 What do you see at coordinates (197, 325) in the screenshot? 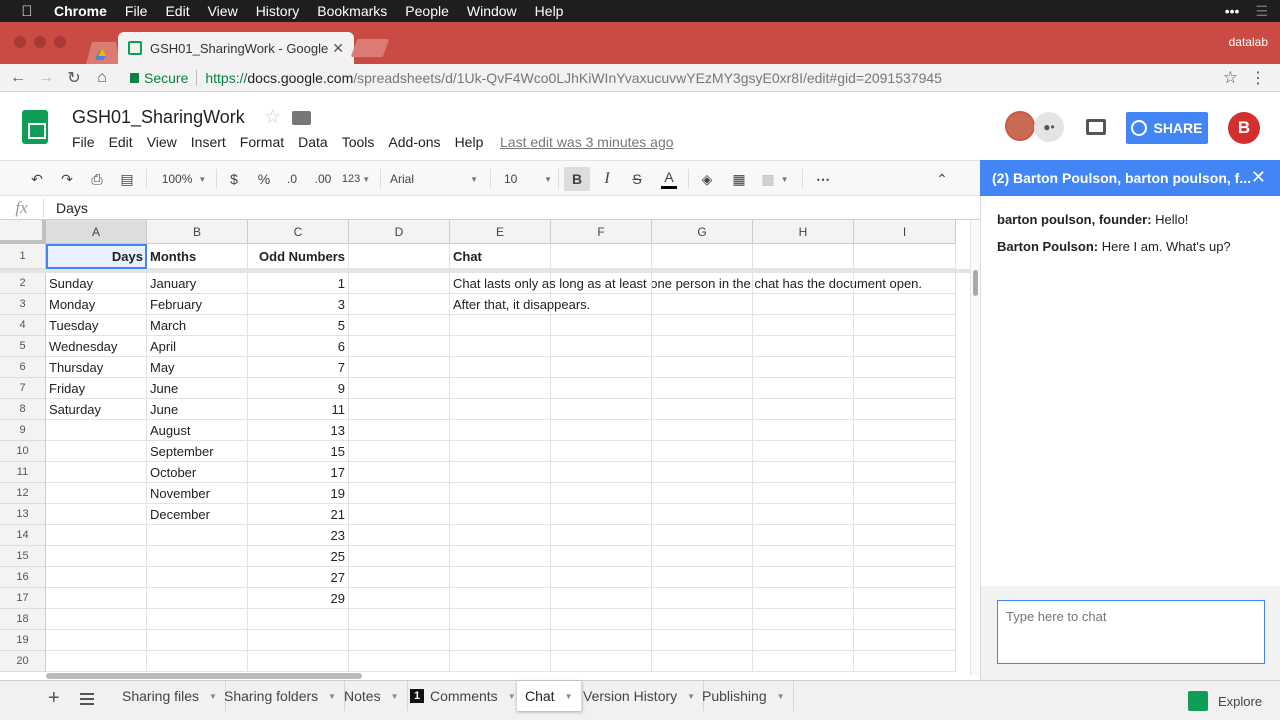
I see `cell-b4: March` at bounding box center [197, 325].